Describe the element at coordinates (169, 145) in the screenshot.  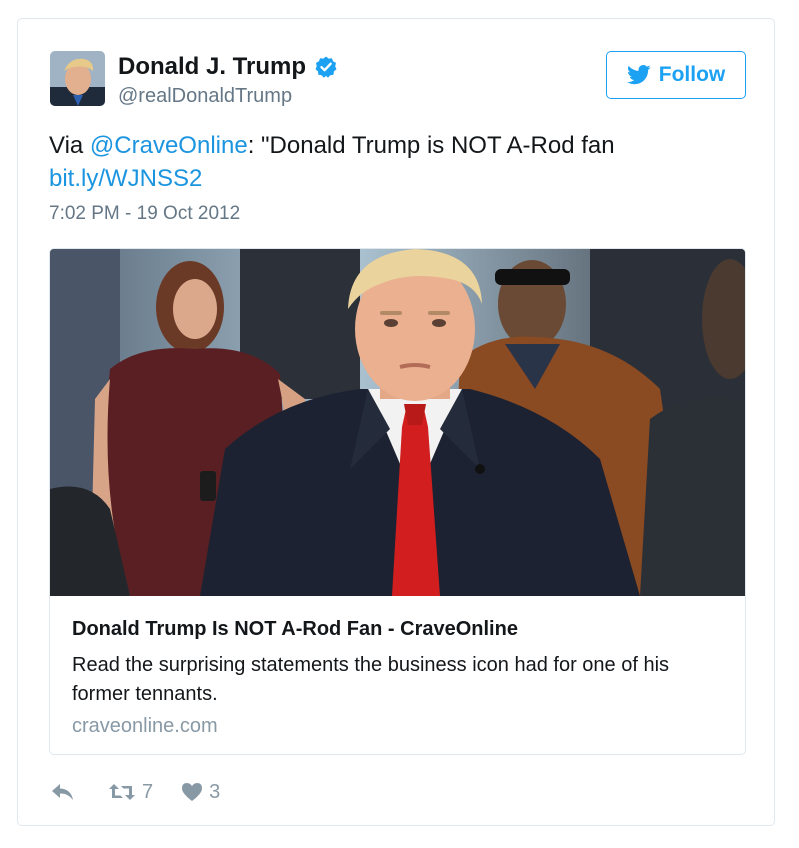
I see `mention-link: @CraveOnline` at that location.